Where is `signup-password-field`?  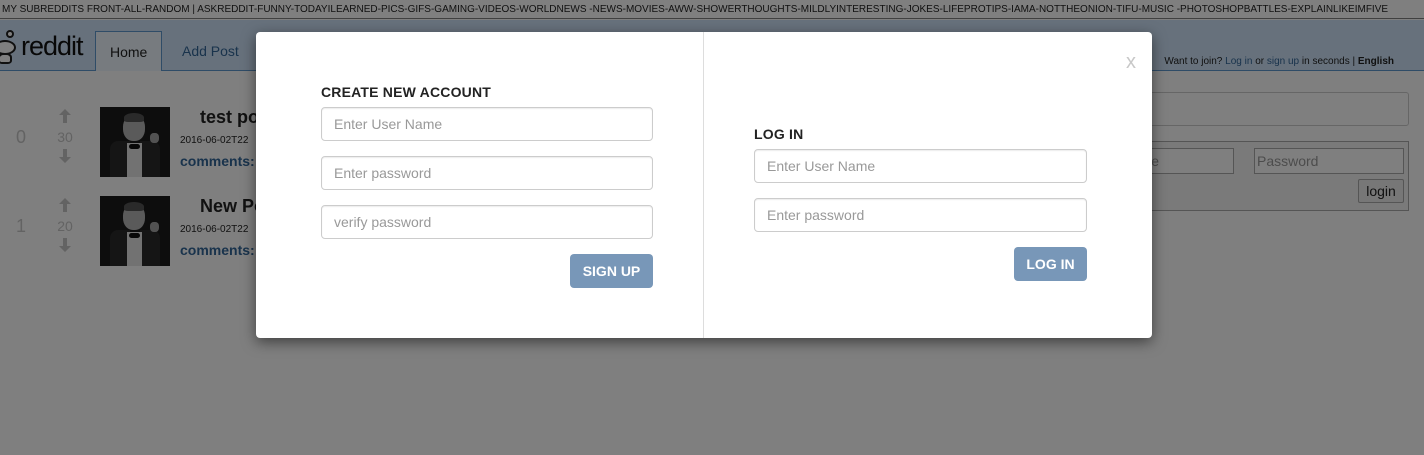
signup-password-field is located at coordinates (487, 173).